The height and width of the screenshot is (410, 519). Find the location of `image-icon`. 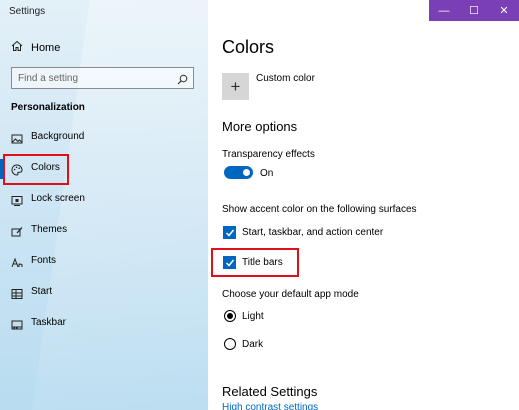

image-icon is located at coordinates (17, 138).